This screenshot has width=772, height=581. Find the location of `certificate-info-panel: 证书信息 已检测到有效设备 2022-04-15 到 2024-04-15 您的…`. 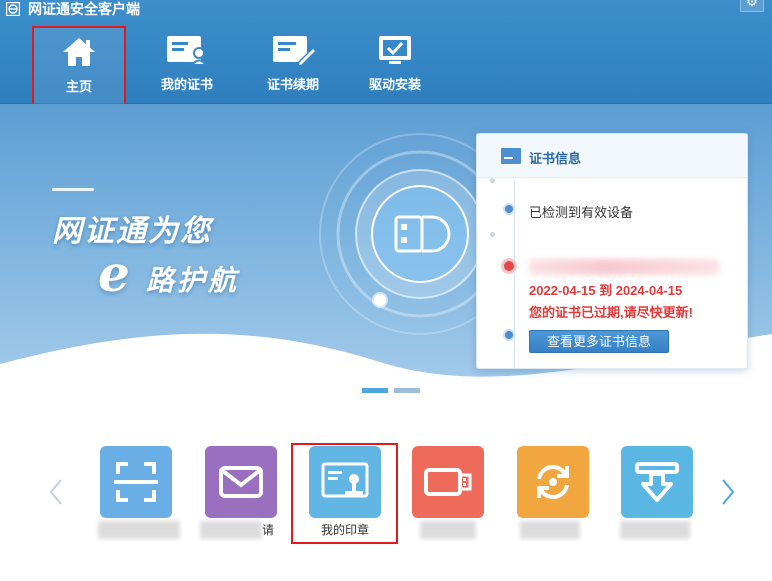

certificate-info-panel: 证书信息 已检测到有效设备 2022-04-15 到 2024-04-15 您的… is located at coordinates (612, 251).